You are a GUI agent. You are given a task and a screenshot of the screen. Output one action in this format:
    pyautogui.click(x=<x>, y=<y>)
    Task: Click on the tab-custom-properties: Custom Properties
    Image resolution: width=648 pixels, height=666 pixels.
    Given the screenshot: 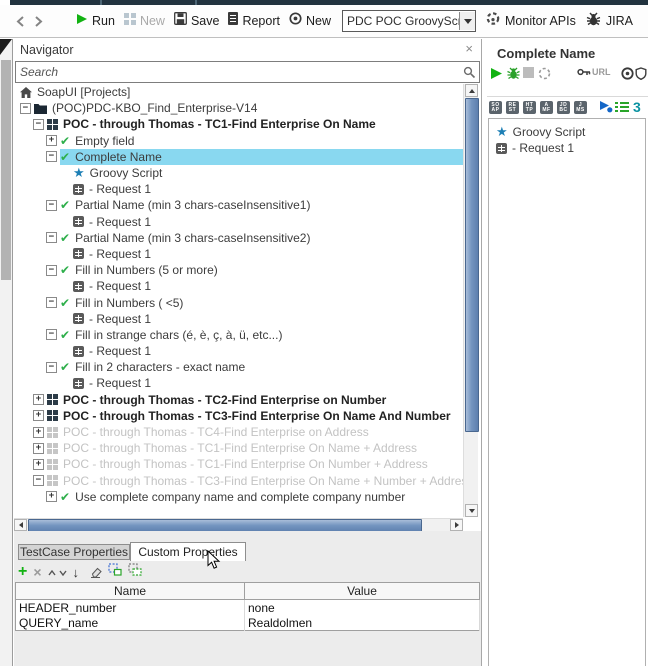 What is the action you would take?
    pyautogui.click(x=188, y=551)
    